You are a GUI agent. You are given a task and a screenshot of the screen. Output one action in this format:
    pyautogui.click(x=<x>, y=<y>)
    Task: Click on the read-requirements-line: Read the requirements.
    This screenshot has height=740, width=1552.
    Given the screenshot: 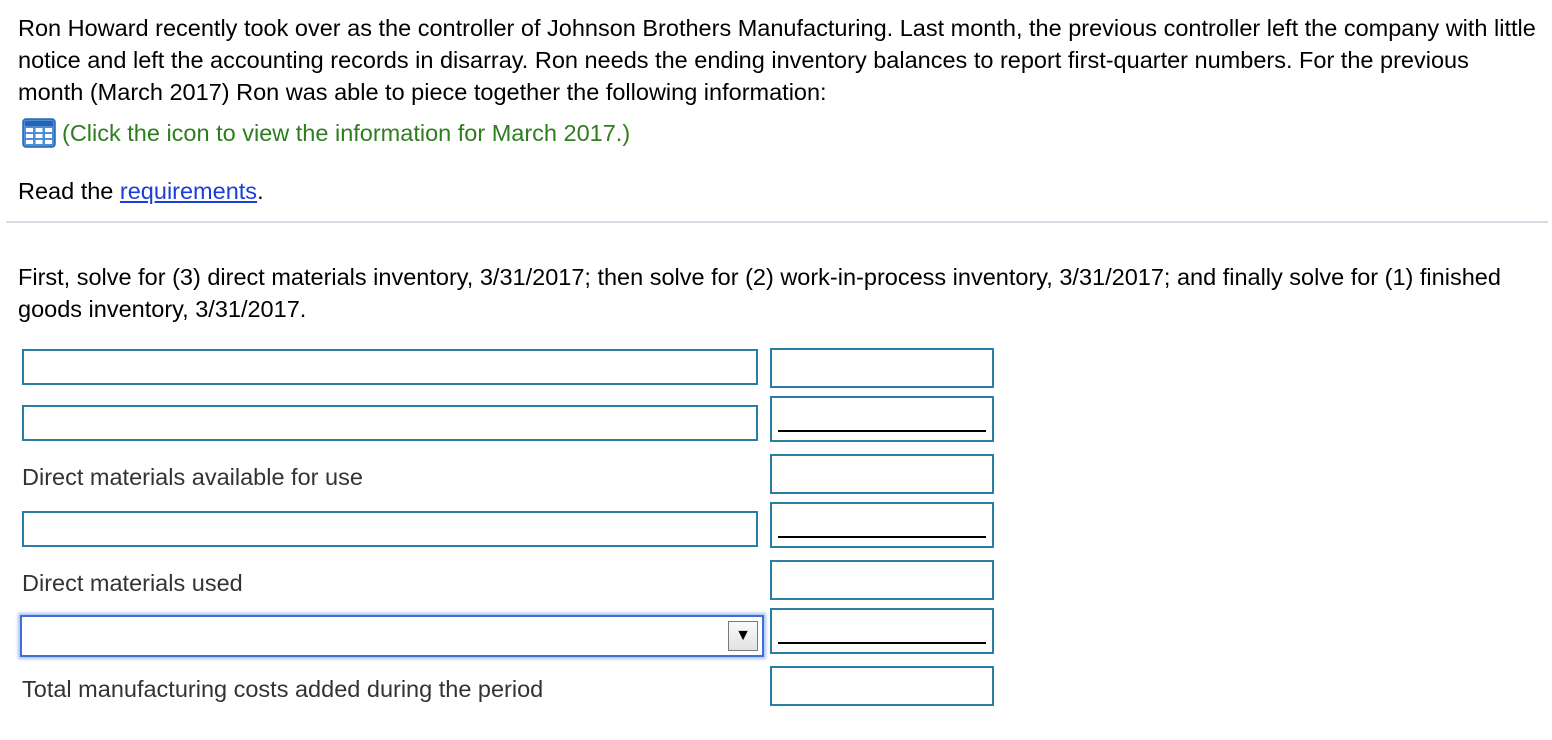 What is the action you would take?
    pyautogui.click(x=141, y=191)
    